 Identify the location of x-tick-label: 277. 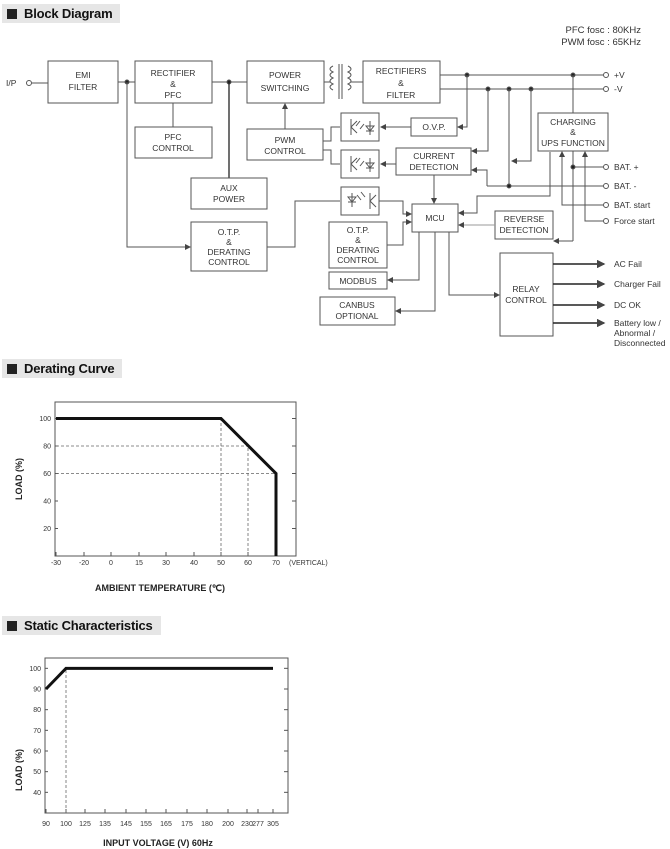
(258, 824).